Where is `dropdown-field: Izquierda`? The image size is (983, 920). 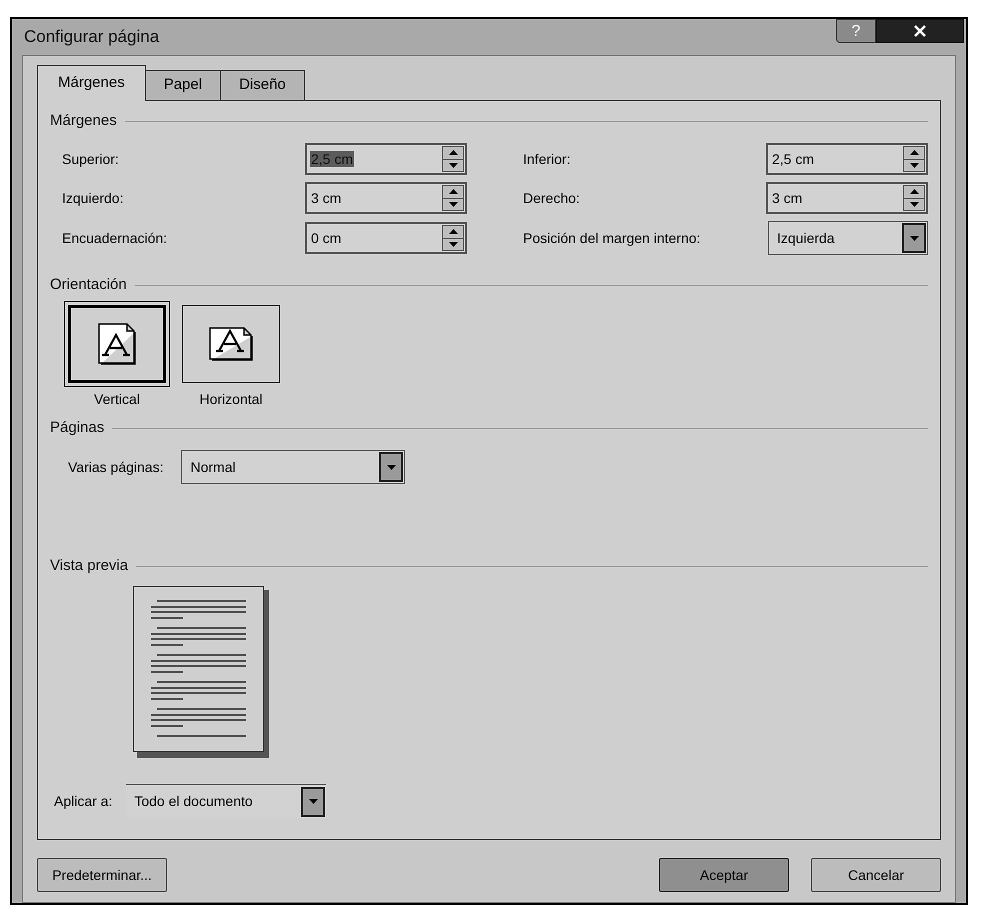 dropdown-field: Izquierda is located at coordinates (848, 238).